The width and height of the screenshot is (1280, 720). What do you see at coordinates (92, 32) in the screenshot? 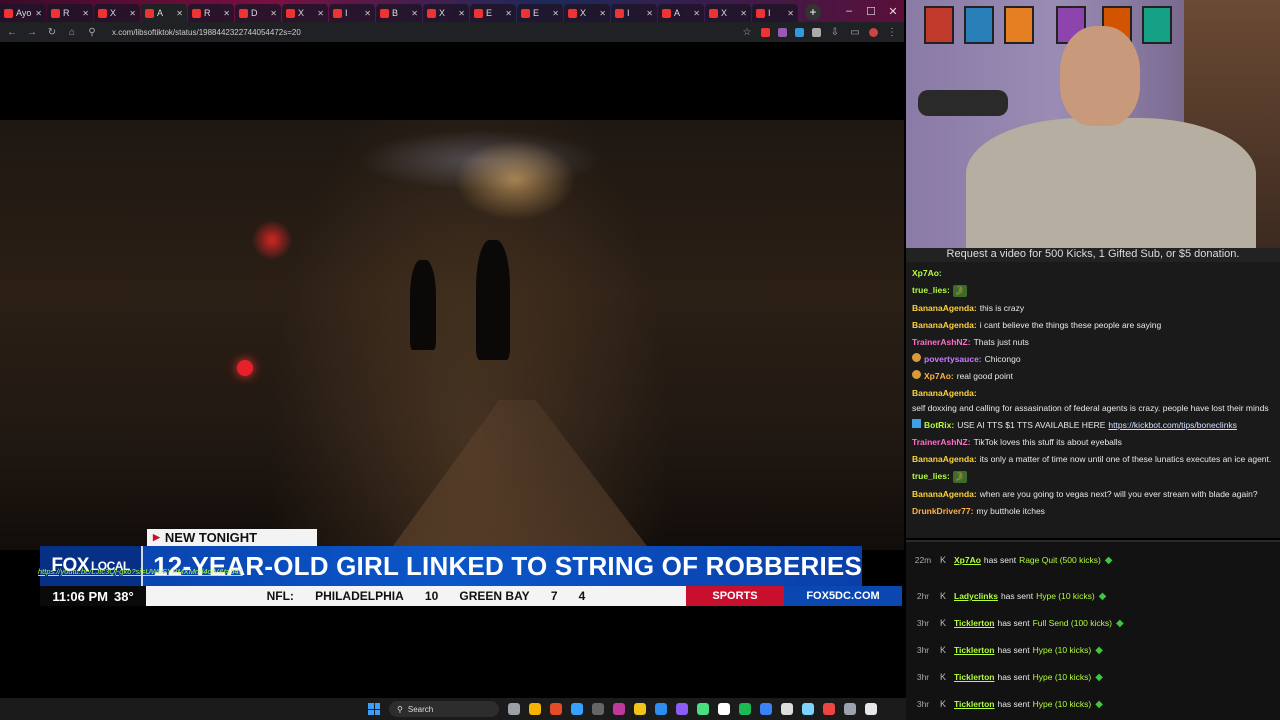
I see `site-info-icon: ⚲` at bounding box center [92, 32].